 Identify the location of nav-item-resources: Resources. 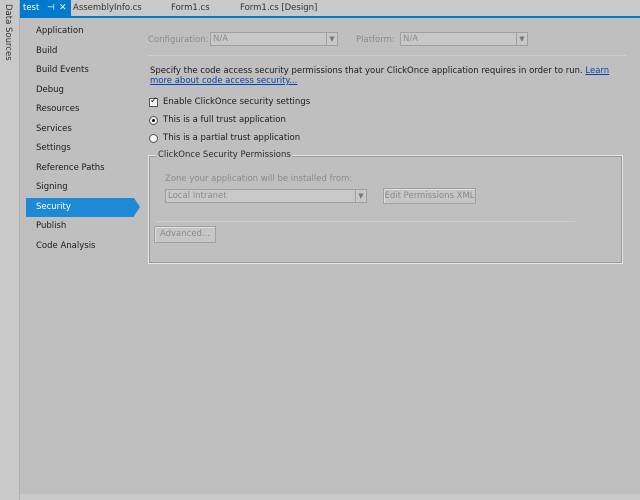
(80, 110).